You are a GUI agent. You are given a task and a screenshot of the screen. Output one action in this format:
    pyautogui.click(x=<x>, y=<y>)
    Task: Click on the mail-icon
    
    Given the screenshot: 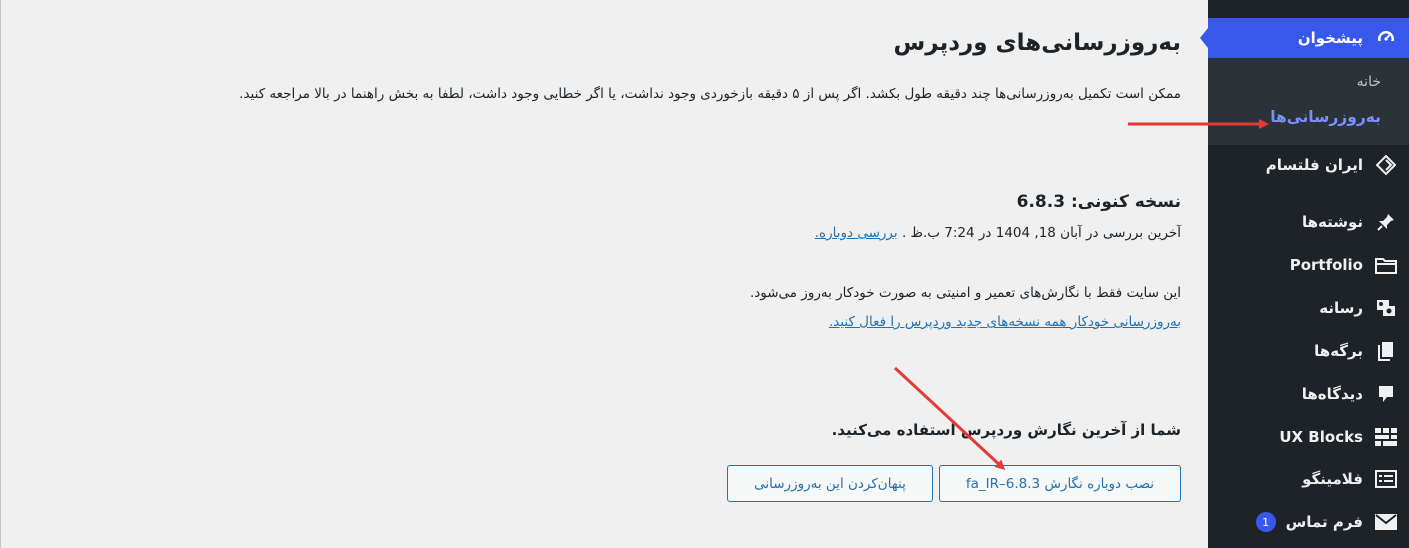 What is the action you would take?
    pyautogui.click(x=1386, y=522)
    